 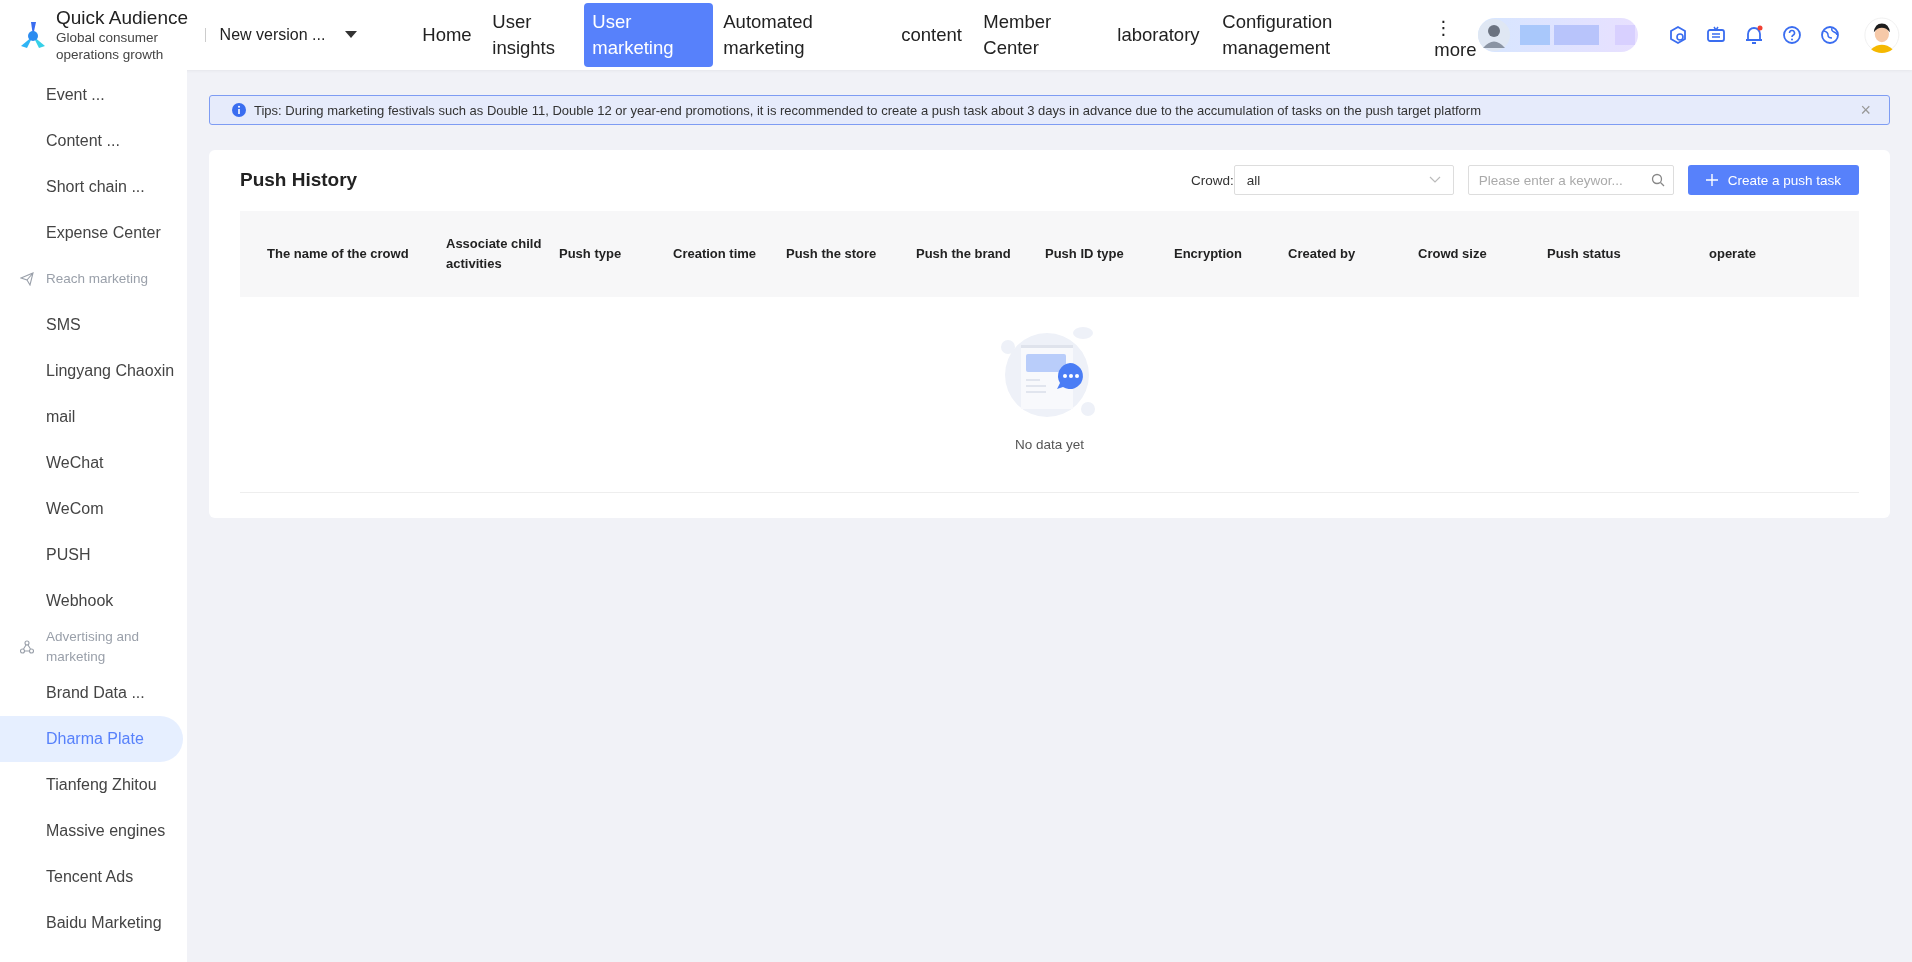 I want to click on paper-plane-icon, so click(x=27, y=279).